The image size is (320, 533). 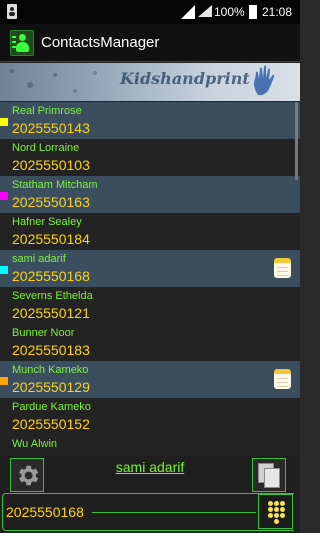 What do you see at coordinates (50, 370) in the screenshot?
I see `contact-name: Munch Kameko` at bounding box center [50, 370].